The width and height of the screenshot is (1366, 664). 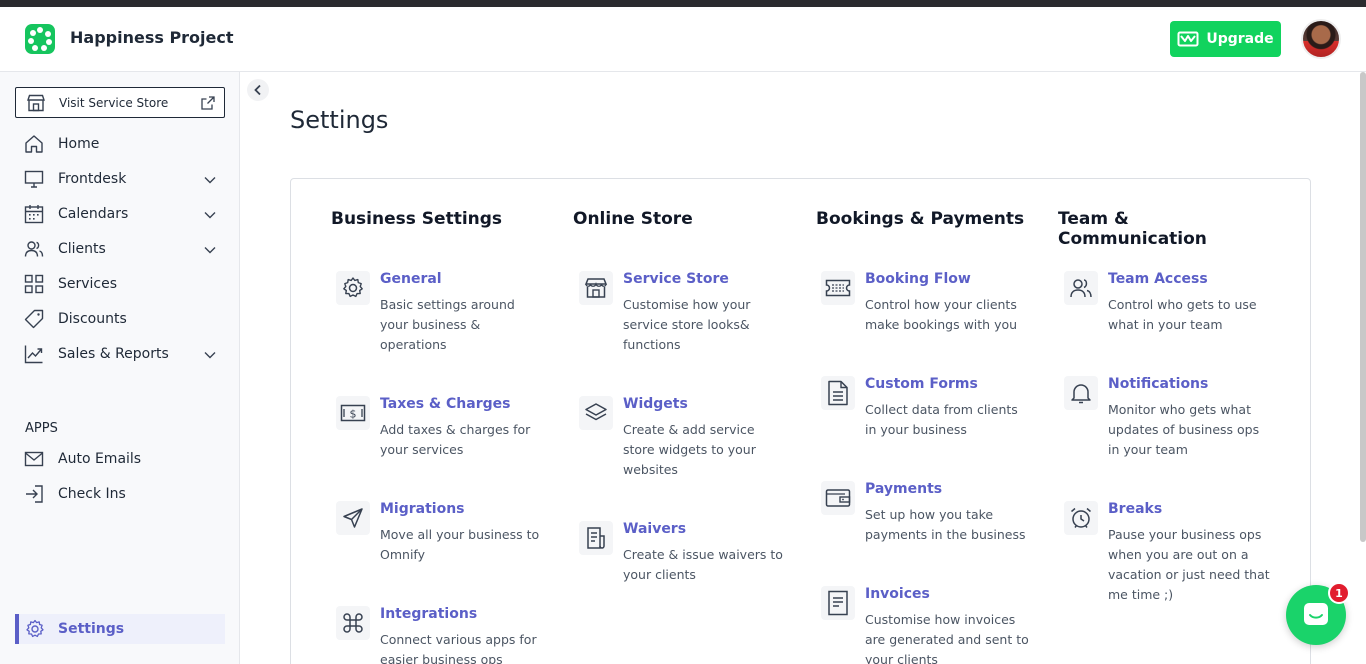 What do you see at coordinates (120, 144) in the screenshot?
I see `sidebar-item-home: Home` at bounding box center [120, 144].